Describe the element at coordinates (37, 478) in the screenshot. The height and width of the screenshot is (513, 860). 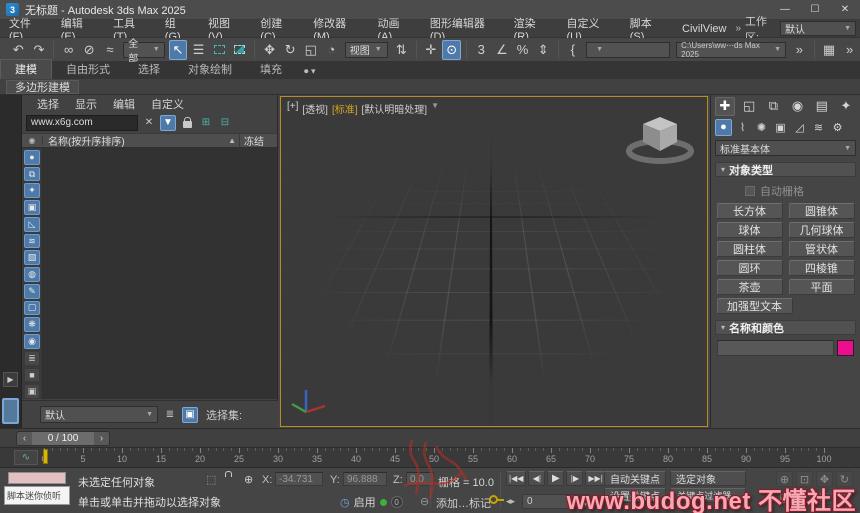
I see `macro-recorder-field` at that location.